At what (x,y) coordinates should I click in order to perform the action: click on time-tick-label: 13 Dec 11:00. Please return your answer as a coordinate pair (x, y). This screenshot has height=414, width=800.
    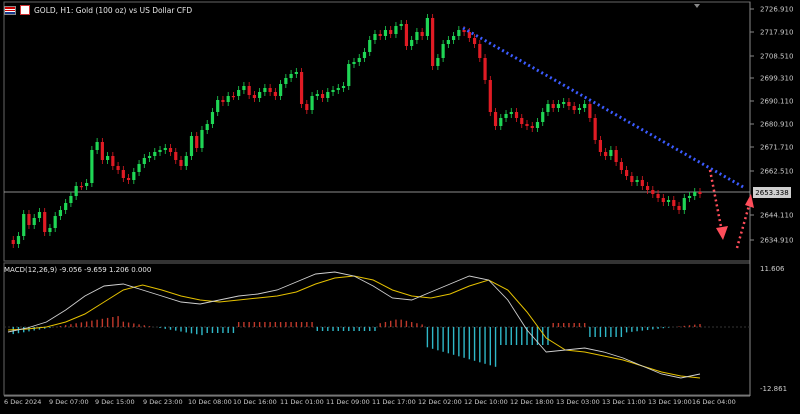
    Looking at the image, I should click on (624, 402).